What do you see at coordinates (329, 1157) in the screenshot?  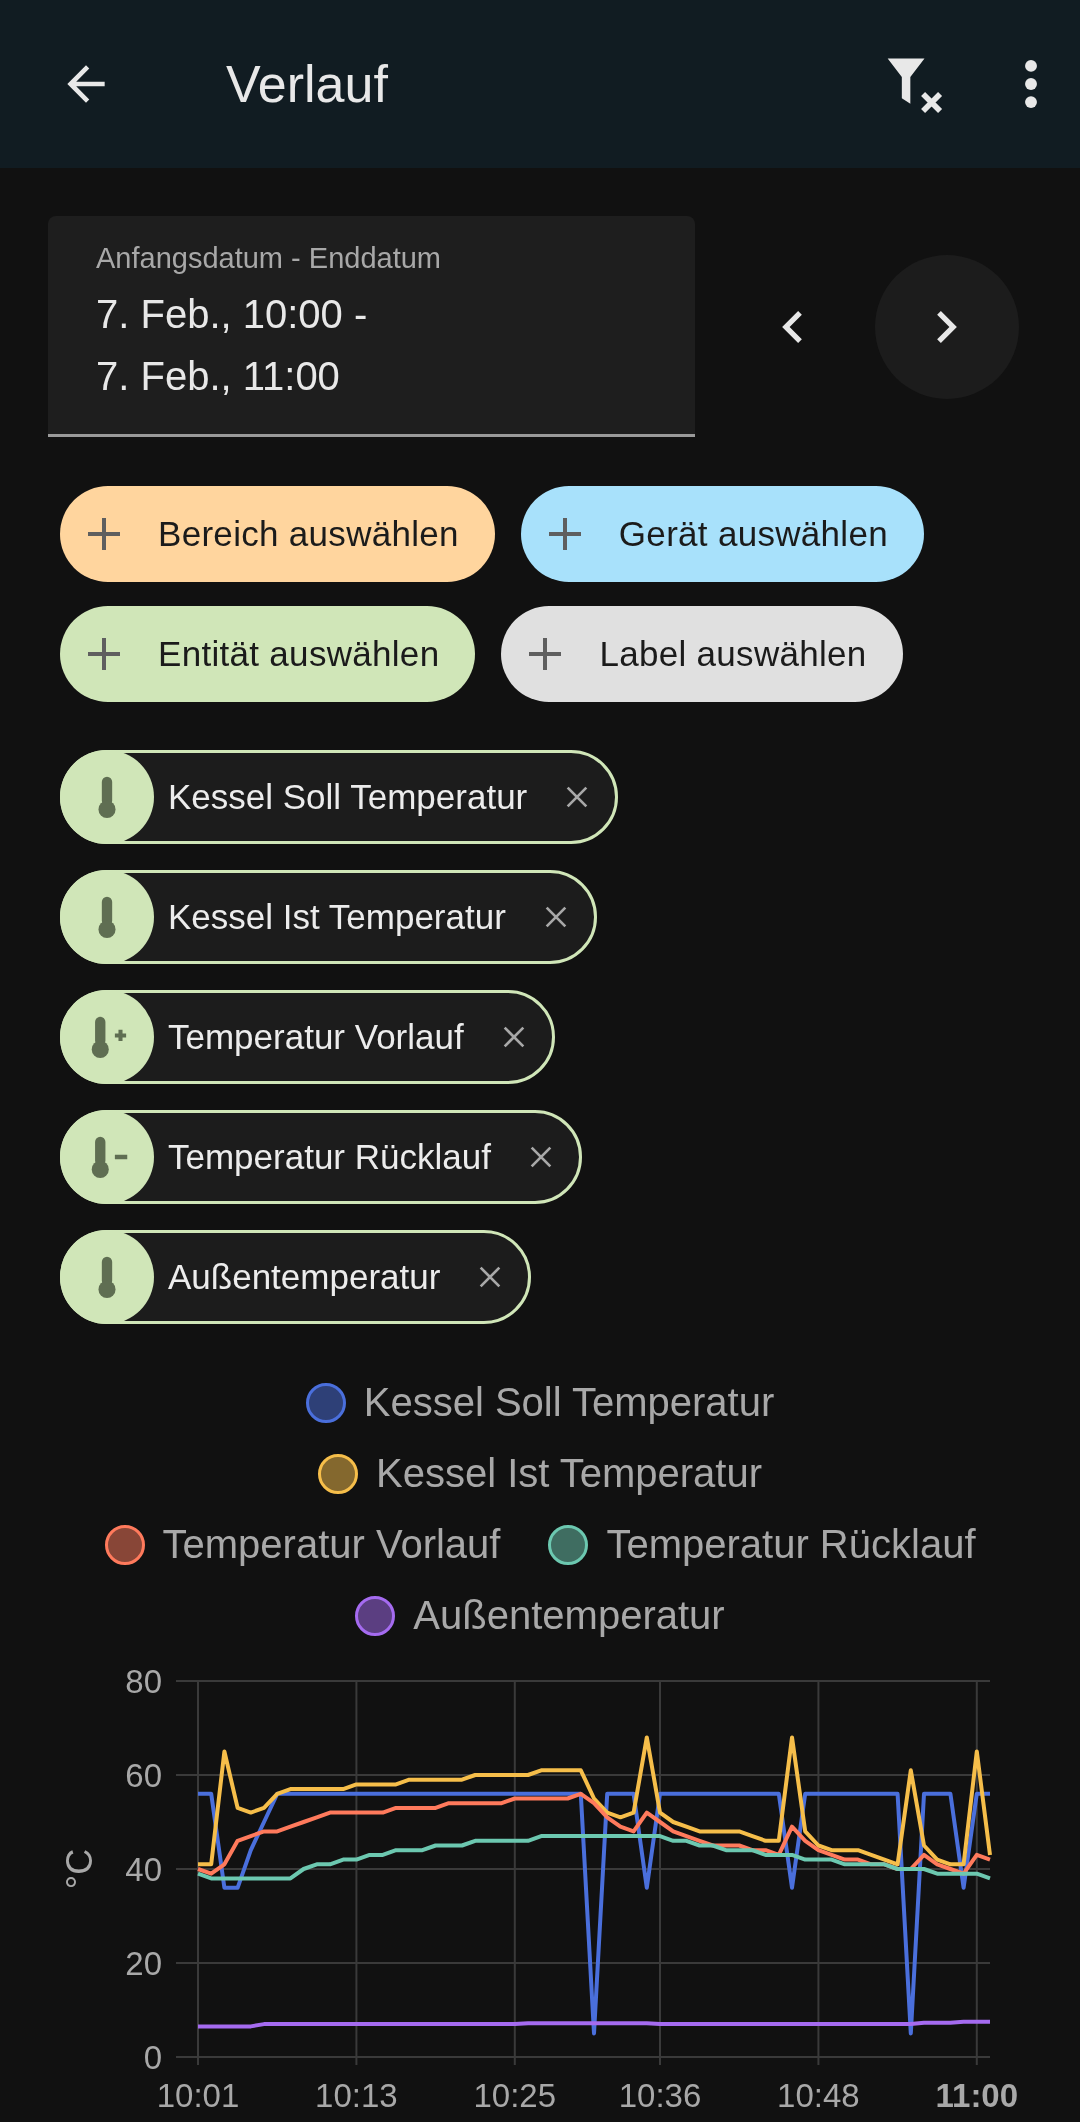 I see `entity-name: Temperatur Rücklauf` at bounding box center [329, 1157].